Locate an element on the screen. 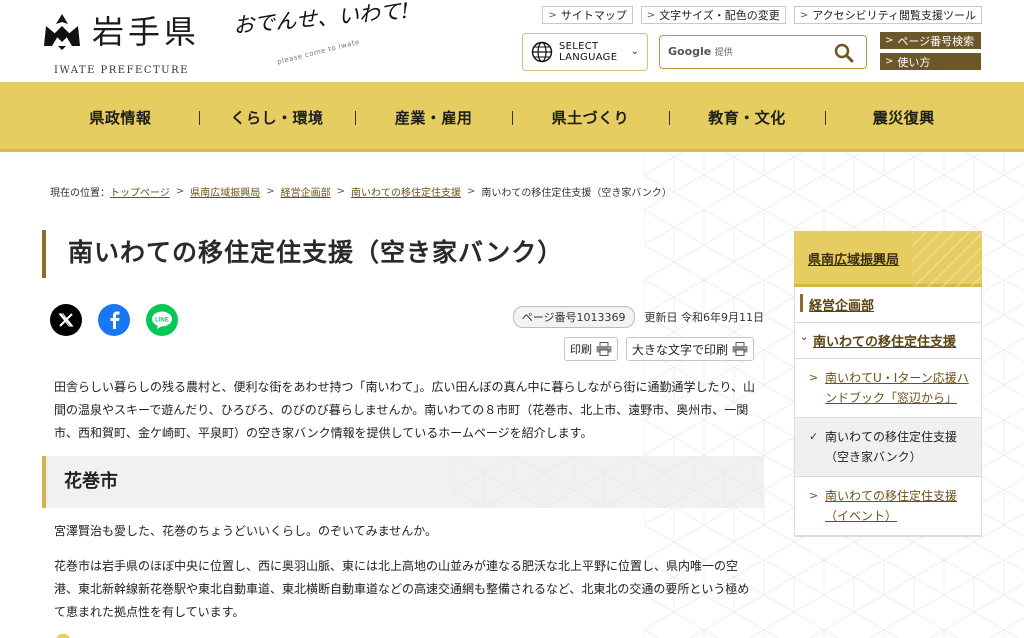 The width and height of the screenshot is (1024, 638). section-heading-hanamaki: 花巻市 is located at coordinates (403, 482).